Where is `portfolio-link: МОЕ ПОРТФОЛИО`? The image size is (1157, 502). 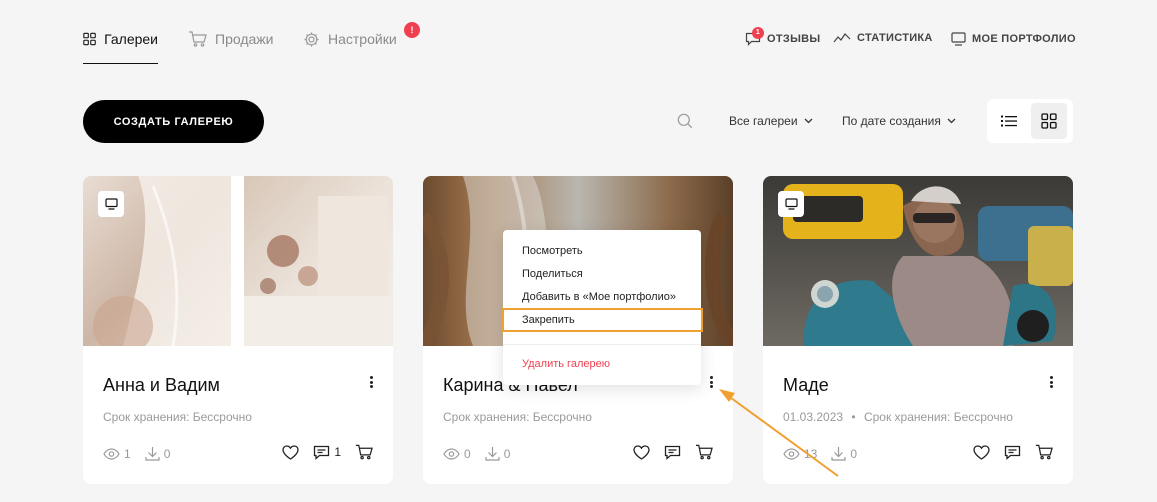 portfolio-link: МОЕ ПОРТФОЛИО is located at coordinates (1013, 39).